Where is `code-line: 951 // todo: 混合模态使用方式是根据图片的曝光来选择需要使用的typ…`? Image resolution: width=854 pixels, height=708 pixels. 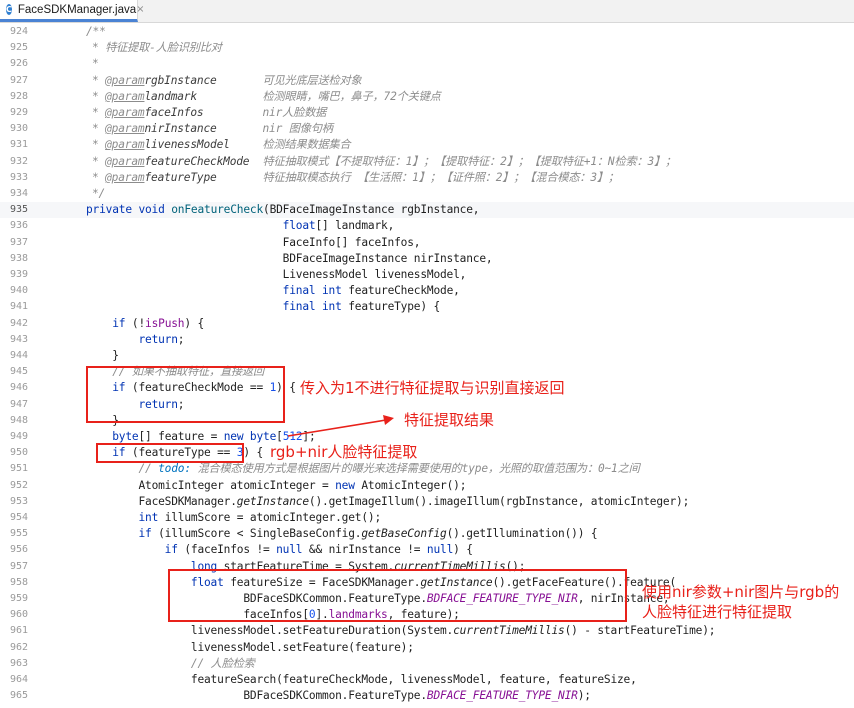
code-line: 951 // todo: 混合模态使用方式是根据图片的曝光来选择需要使用的typ… is located at coordinates (427, 469).